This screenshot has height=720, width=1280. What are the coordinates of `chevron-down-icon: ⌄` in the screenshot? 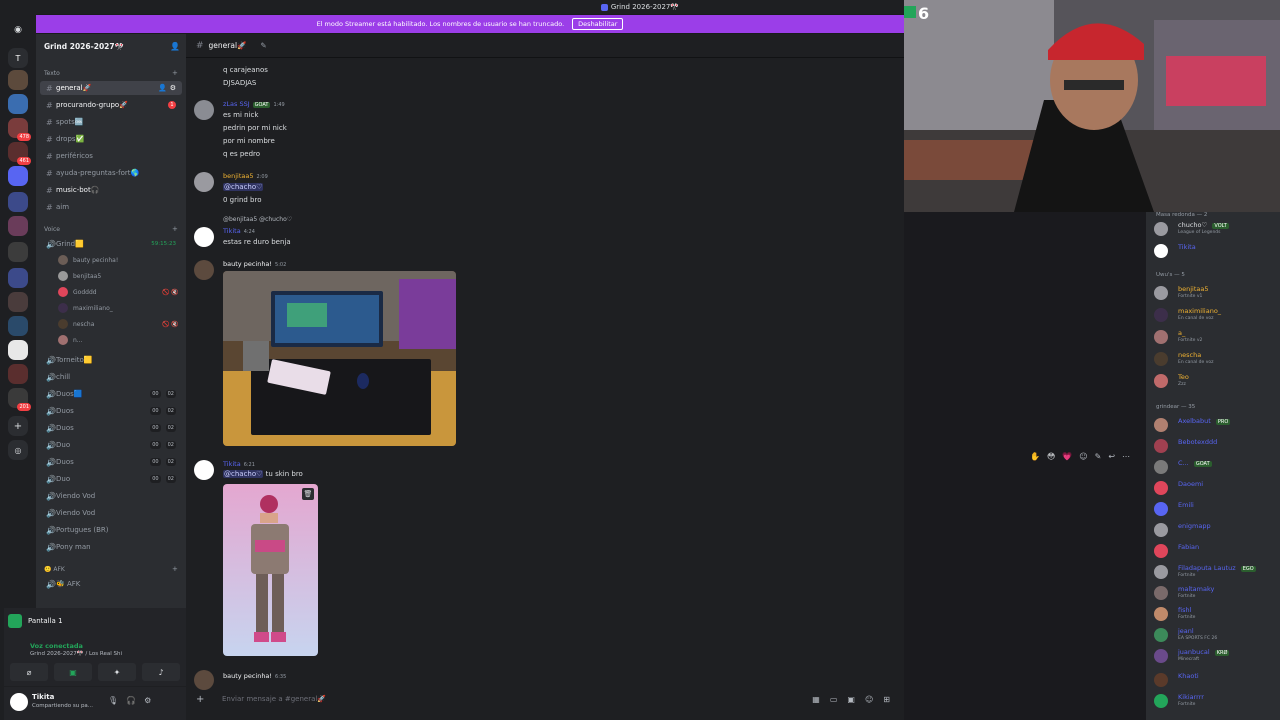 It's located at (121, 46).